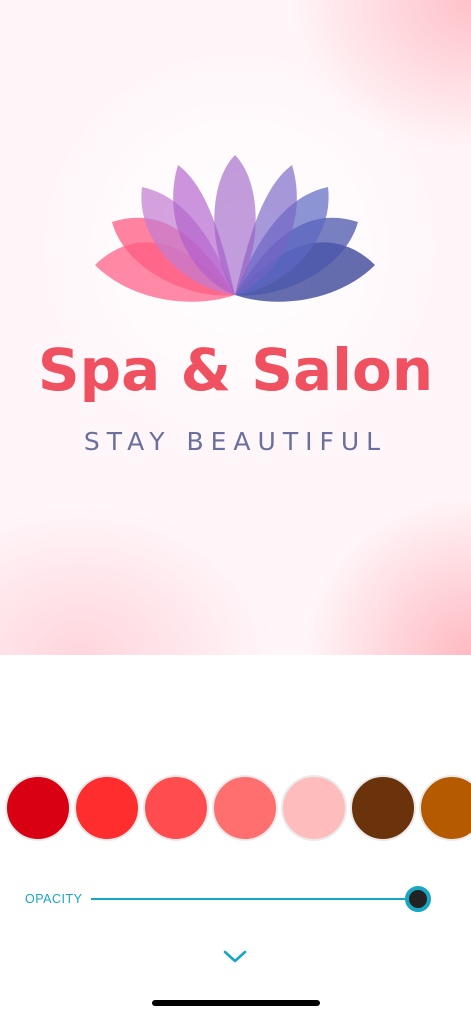  Describe the element at coordinates (236, 1003) in the screenshot. I see `home-indicator` at that location.